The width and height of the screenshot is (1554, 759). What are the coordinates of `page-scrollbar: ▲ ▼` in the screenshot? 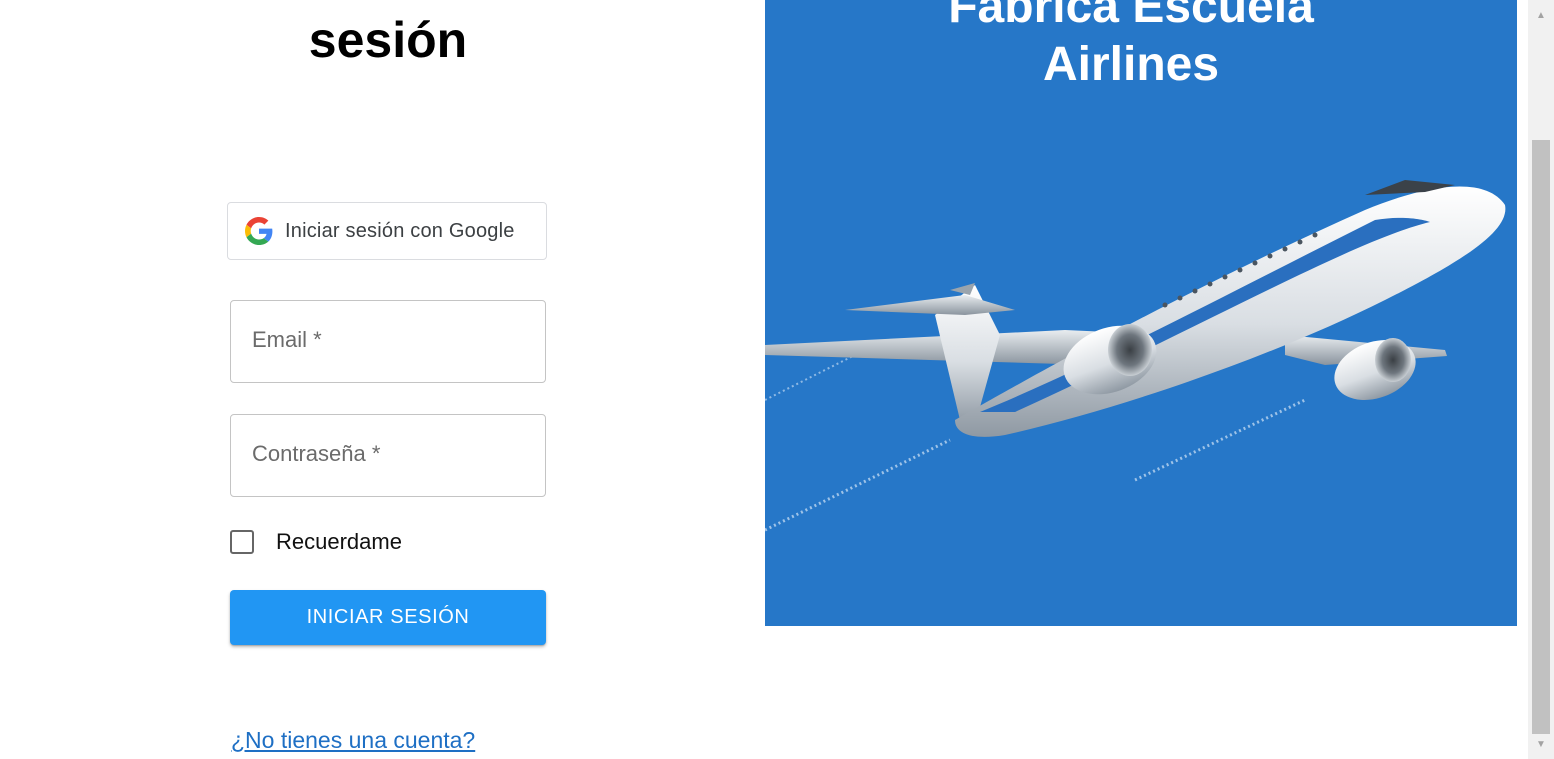 It's located at (1541, 379).